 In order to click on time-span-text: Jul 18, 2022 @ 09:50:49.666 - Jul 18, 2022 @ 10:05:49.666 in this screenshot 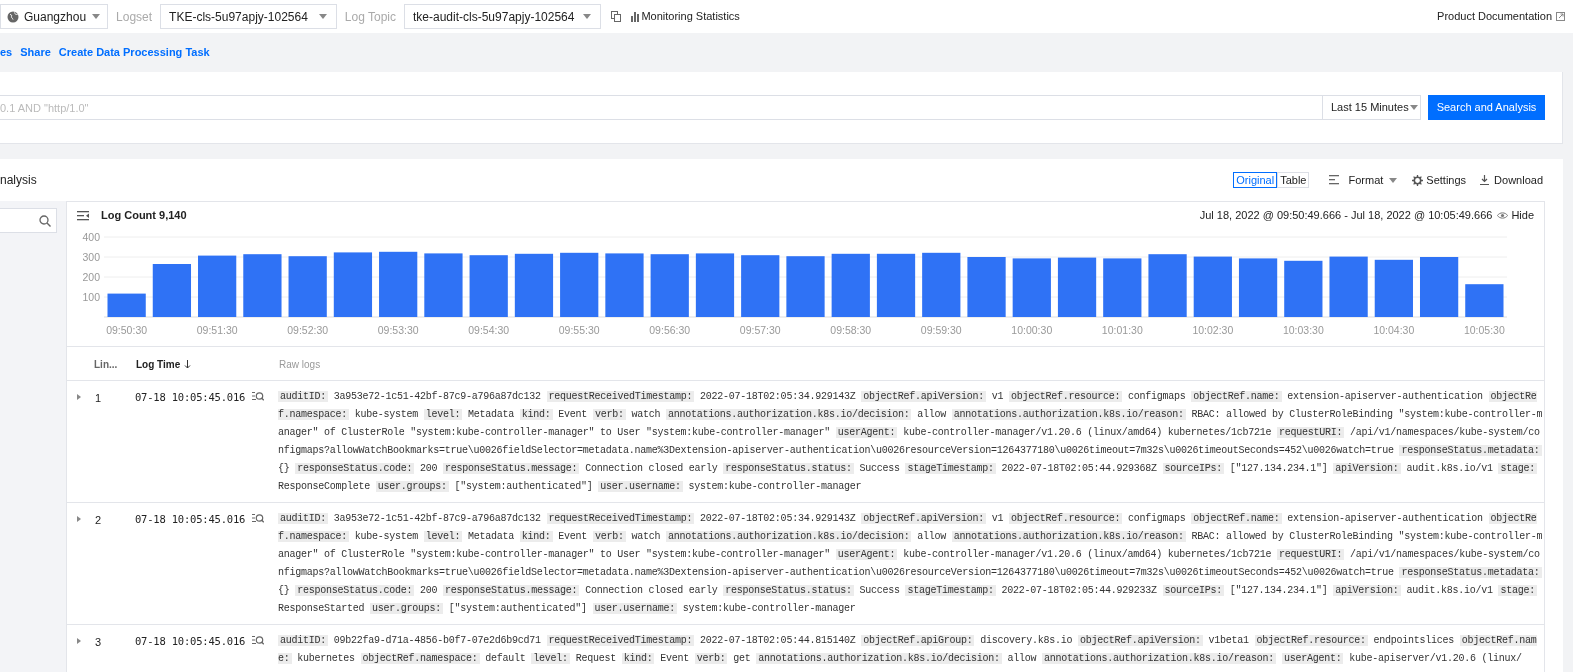, I will do `click(1346, 216)`.